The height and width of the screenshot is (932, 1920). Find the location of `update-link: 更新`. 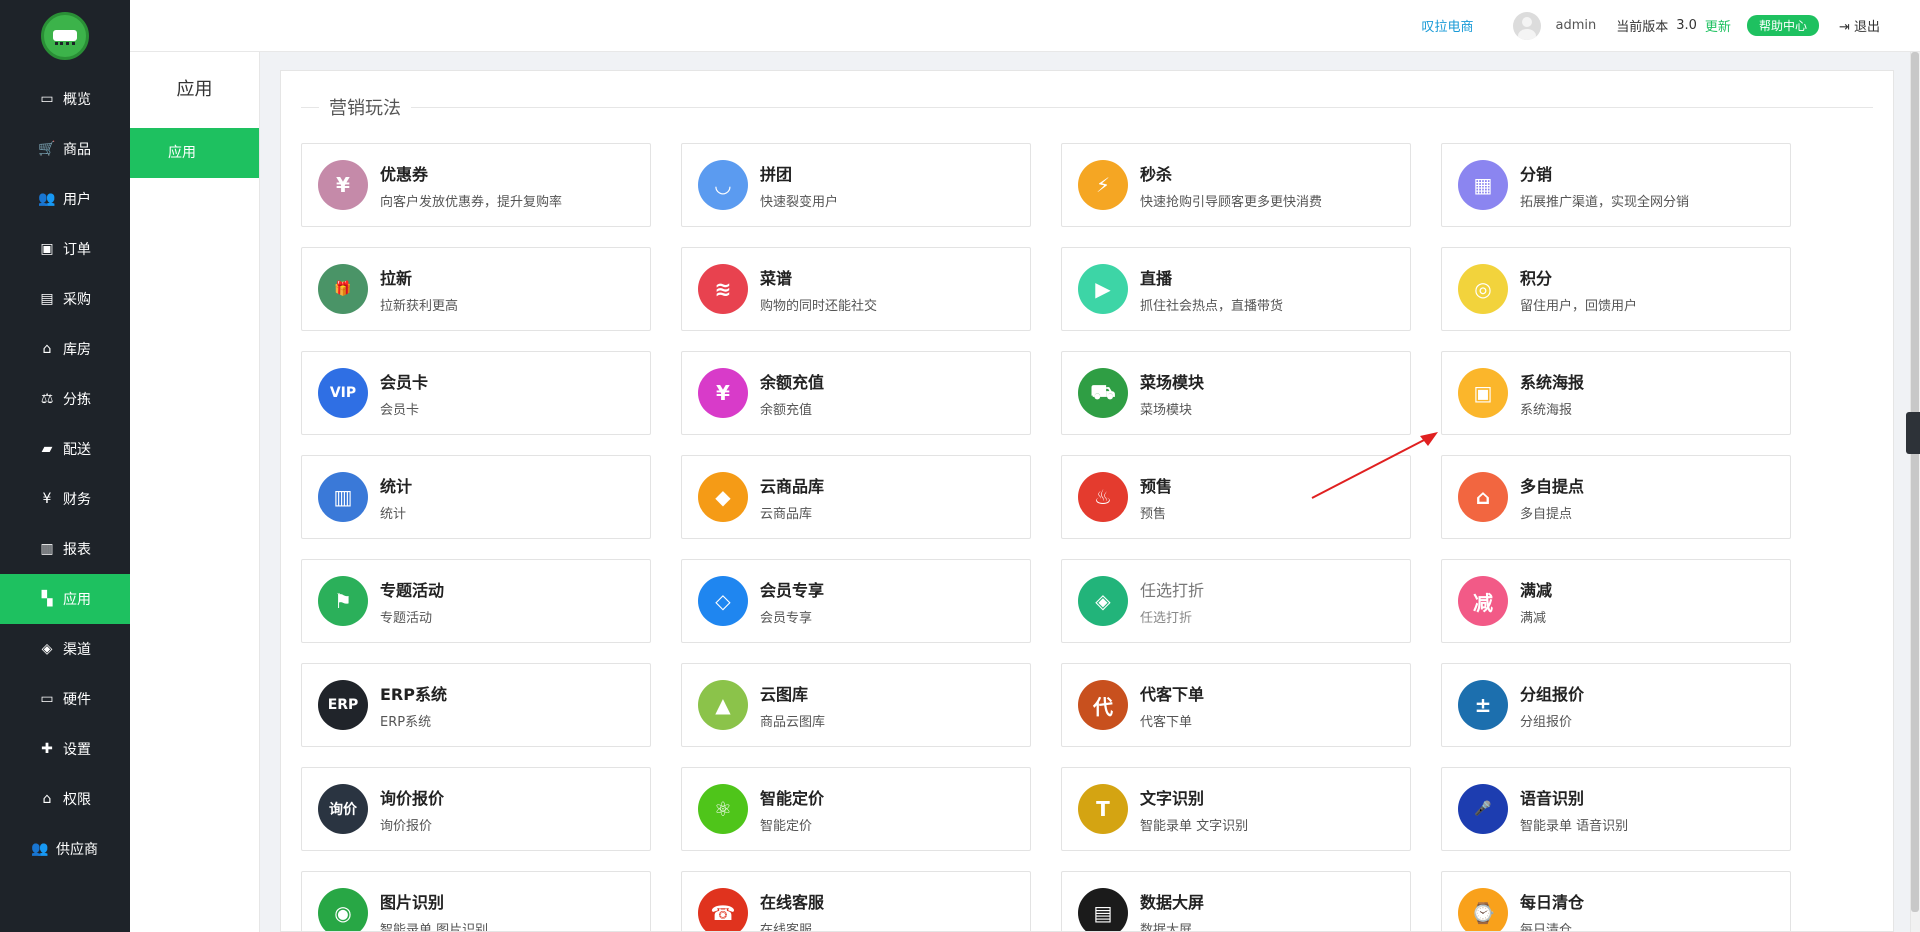

update-link: 更新 is located at coordinates (1718, 25).